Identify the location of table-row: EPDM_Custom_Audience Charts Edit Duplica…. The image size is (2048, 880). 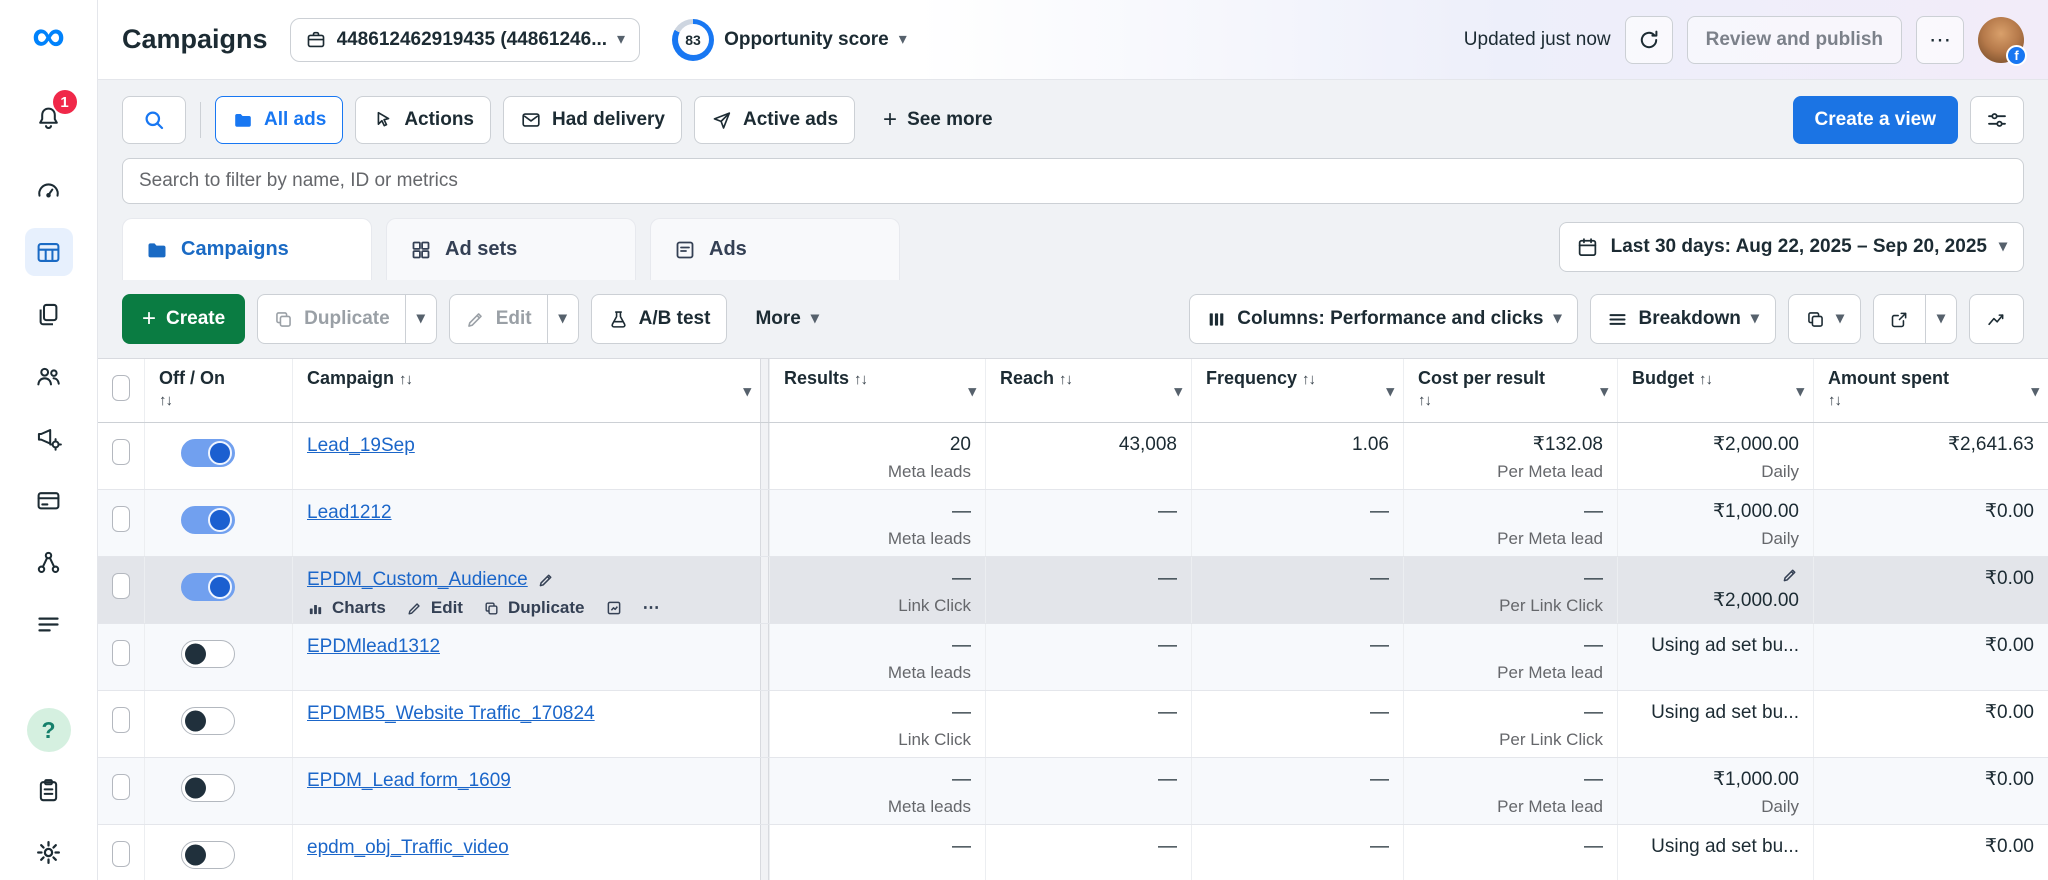
(1073, 590).